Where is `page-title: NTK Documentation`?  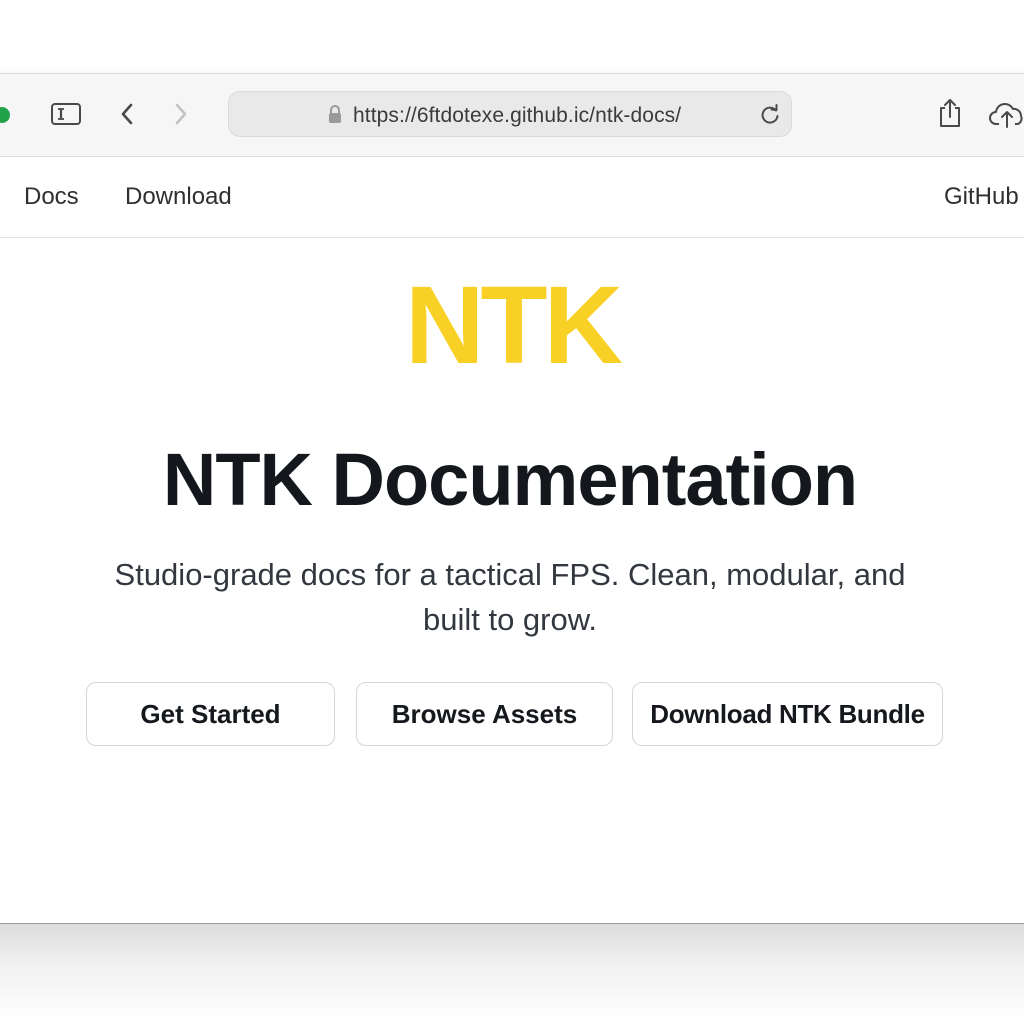
page-title: NTK Documentation is located at coordinates (510, 479).